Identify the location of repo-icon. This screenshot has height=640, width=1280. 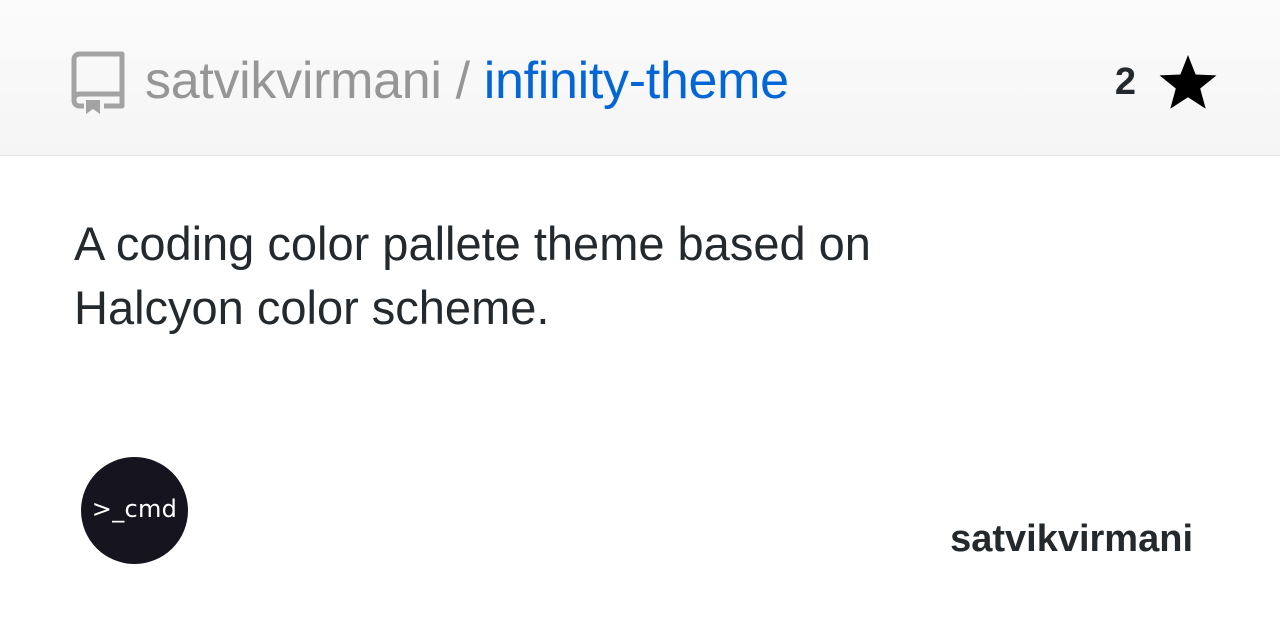
(98, 82).